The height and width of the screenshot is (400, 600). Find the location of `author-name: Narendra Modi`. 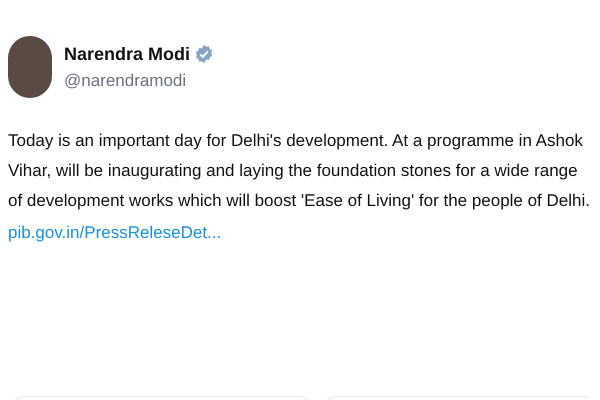

author-name: Narendra Modi is located at coordinates (127, 54).